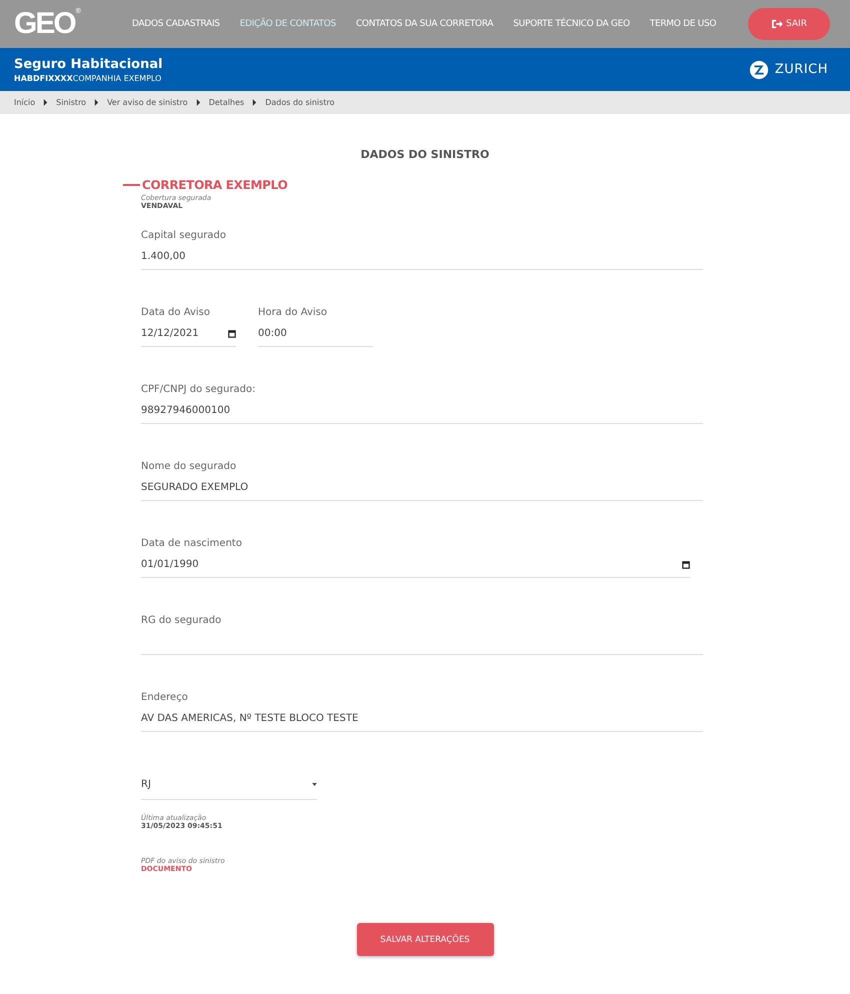 This screenshot has width=850, height=994. What do you see at coordinates (229, 784) in the screenshot?
I see `state-select: RJ` at bounding box center [229, 784].